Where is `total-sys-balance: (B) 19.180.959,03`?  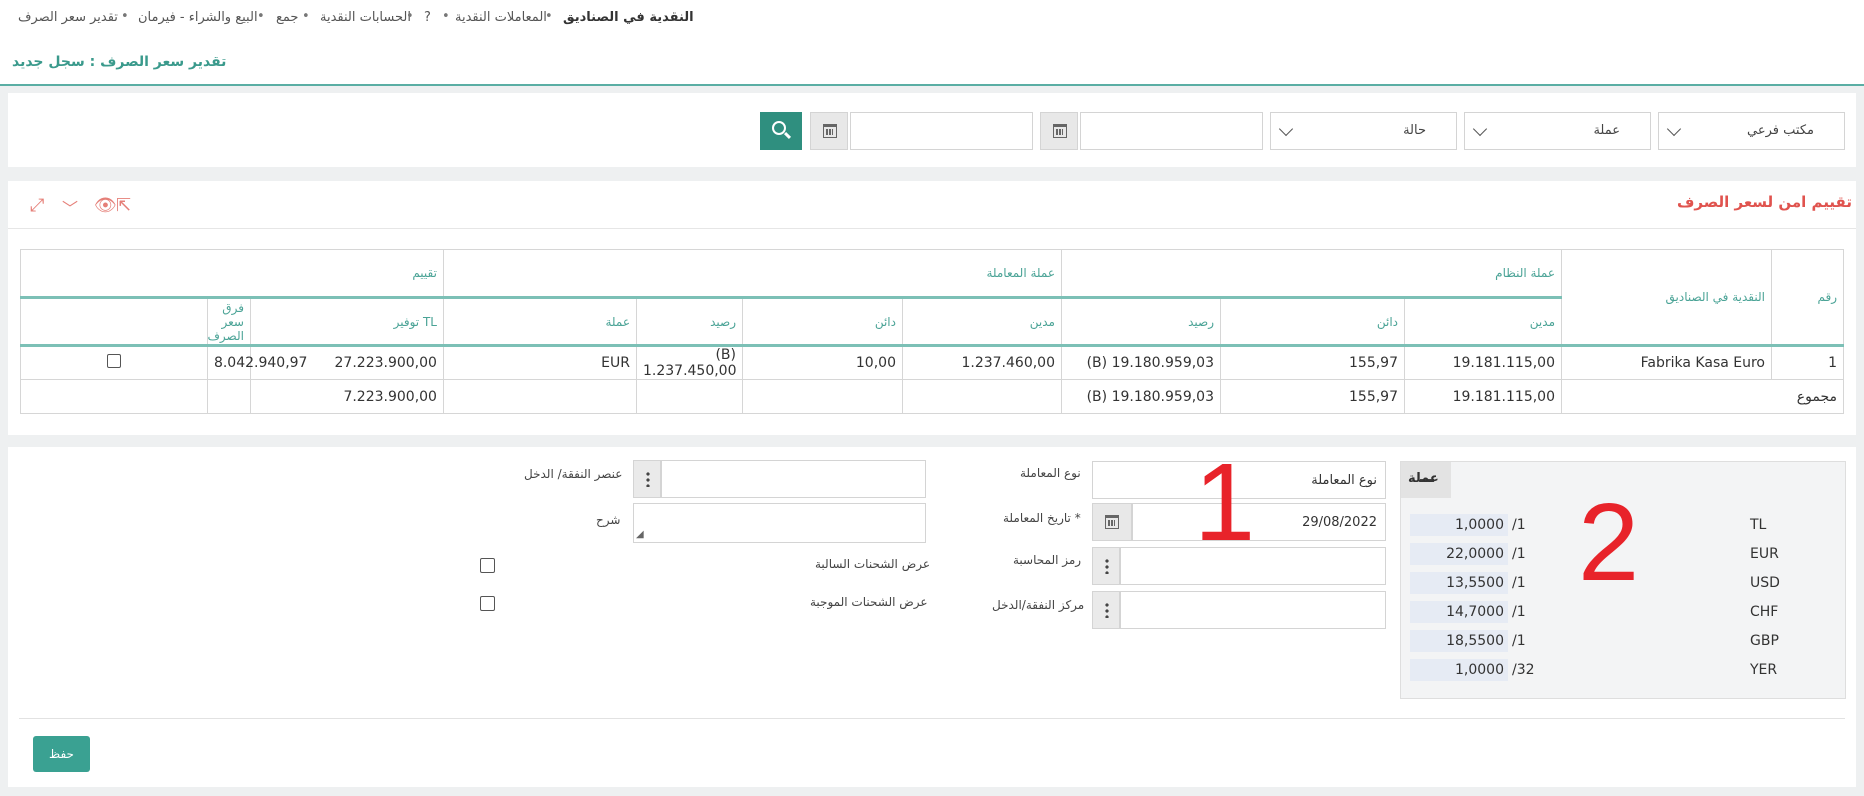 total-sys-balance: (B) 19.180.959,03 is located at coordinates (1141, 396).